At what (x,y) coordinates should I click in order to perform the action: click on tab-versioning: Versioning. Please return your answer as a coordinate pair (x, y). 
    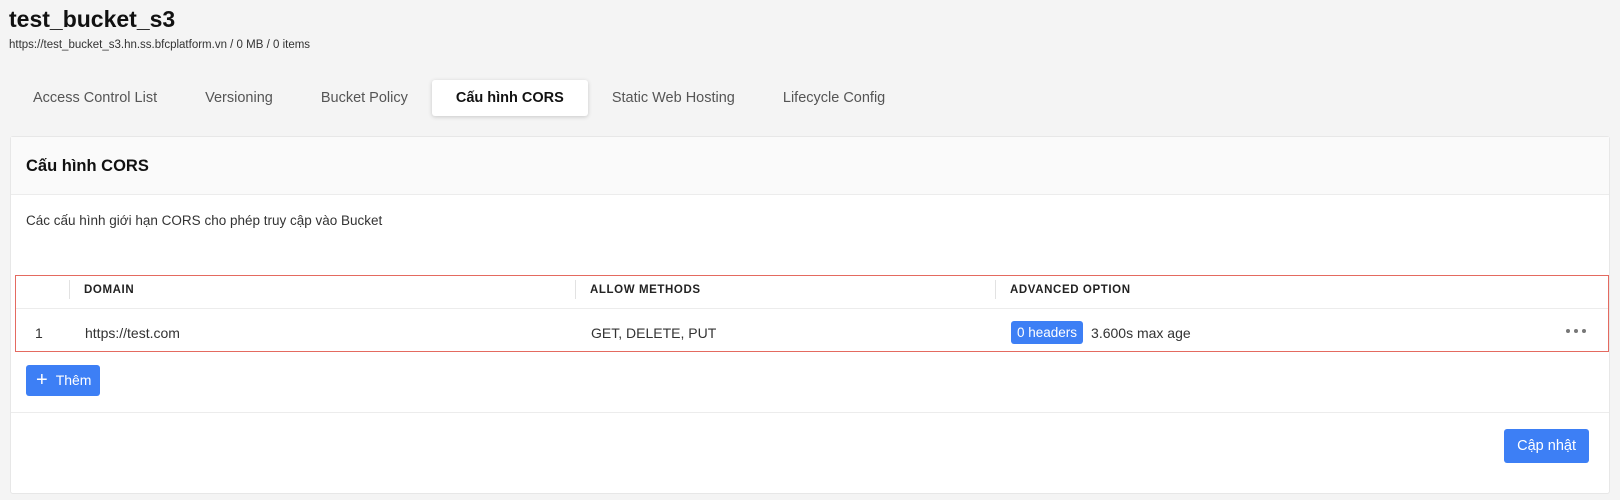
    Looking at the image, I should click on (239, 98).